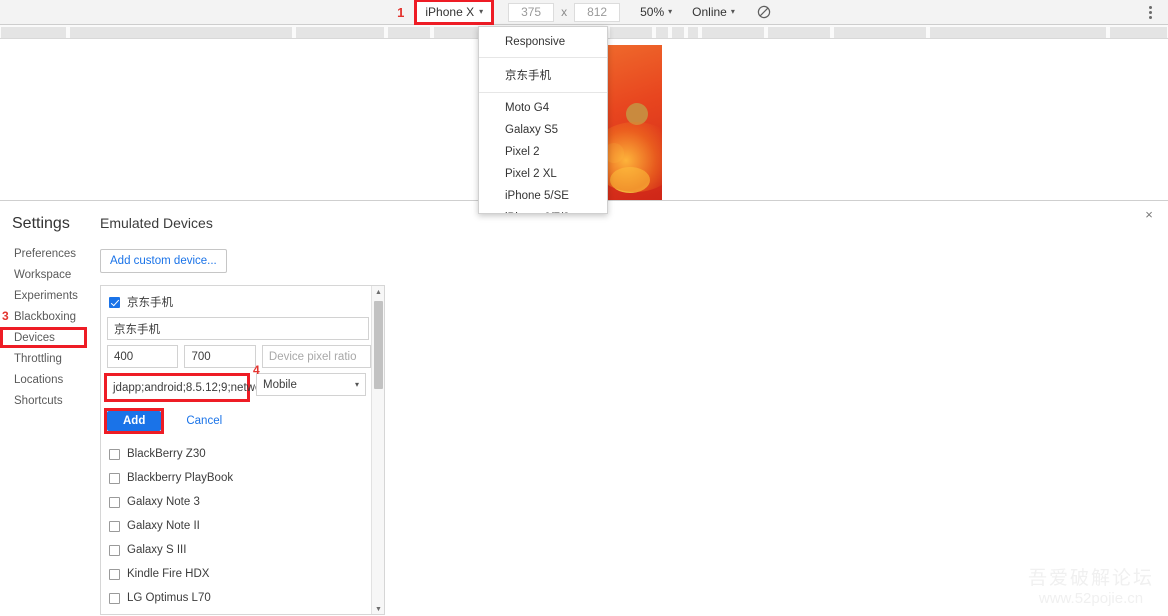  What do you see at coordinates (1090, 579) in the screenshot?
I see `watermark-text: 吾爱破解论坛` at bounding box center [1090, 579].